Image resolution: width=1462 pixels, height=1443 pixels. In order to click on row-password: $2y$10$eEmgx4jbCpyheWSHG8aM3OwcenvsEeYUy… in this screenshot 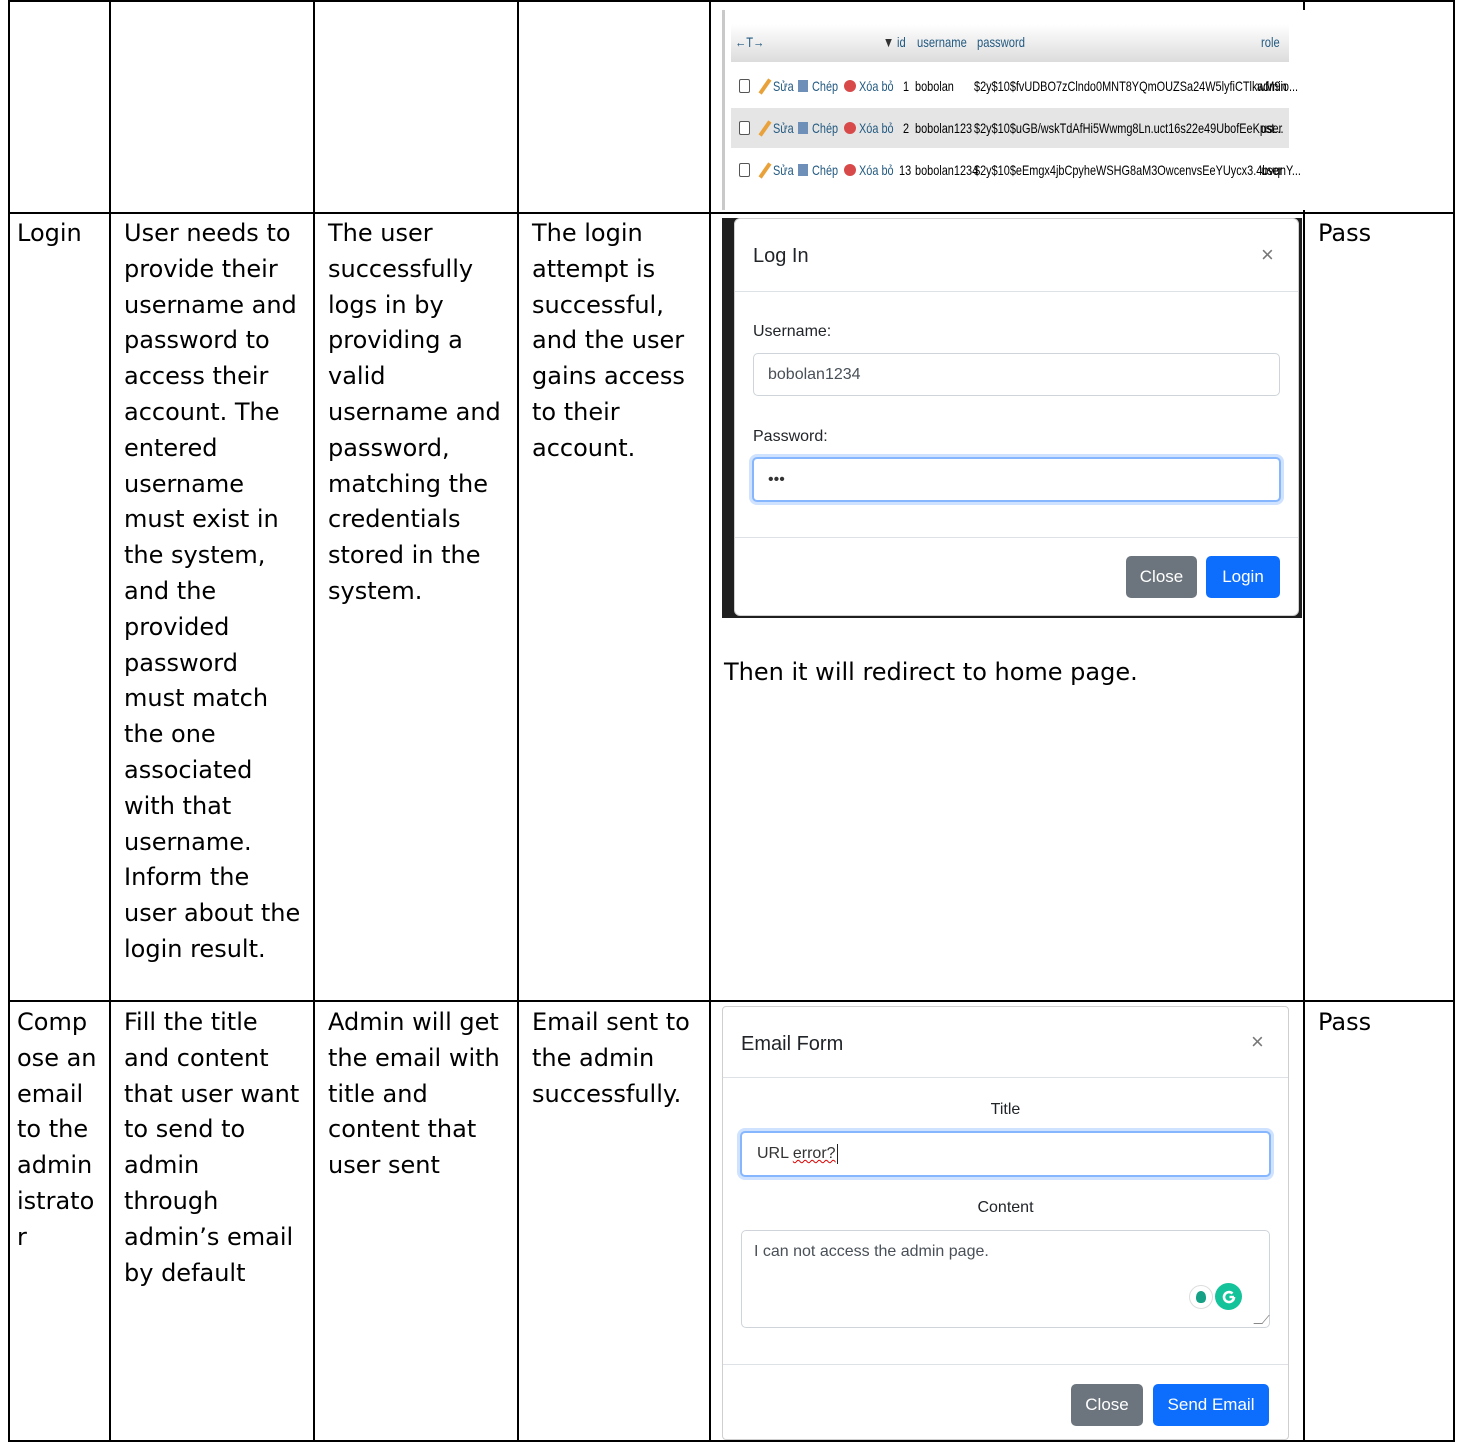, I will do `click(1137, 170)`.